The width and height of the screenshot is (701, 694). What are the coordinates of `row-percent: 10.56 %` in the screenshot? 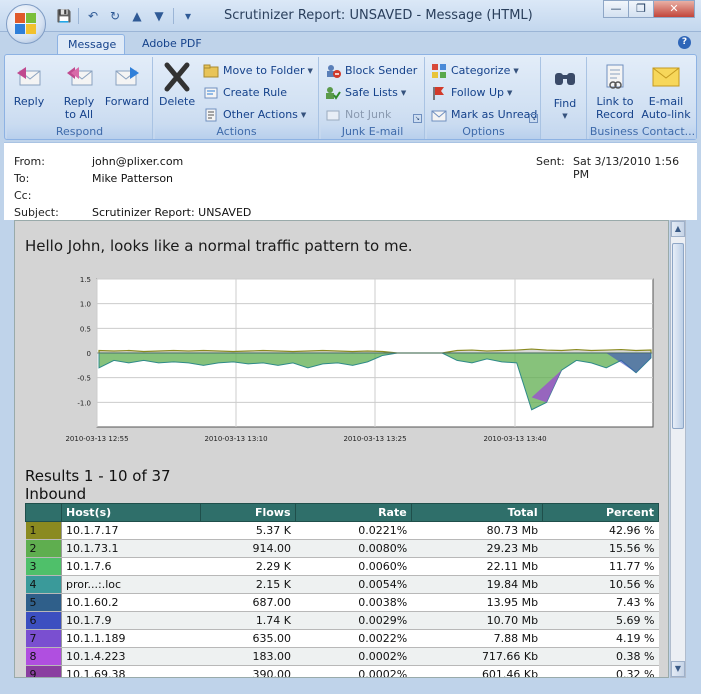 It's located at (600, 584).